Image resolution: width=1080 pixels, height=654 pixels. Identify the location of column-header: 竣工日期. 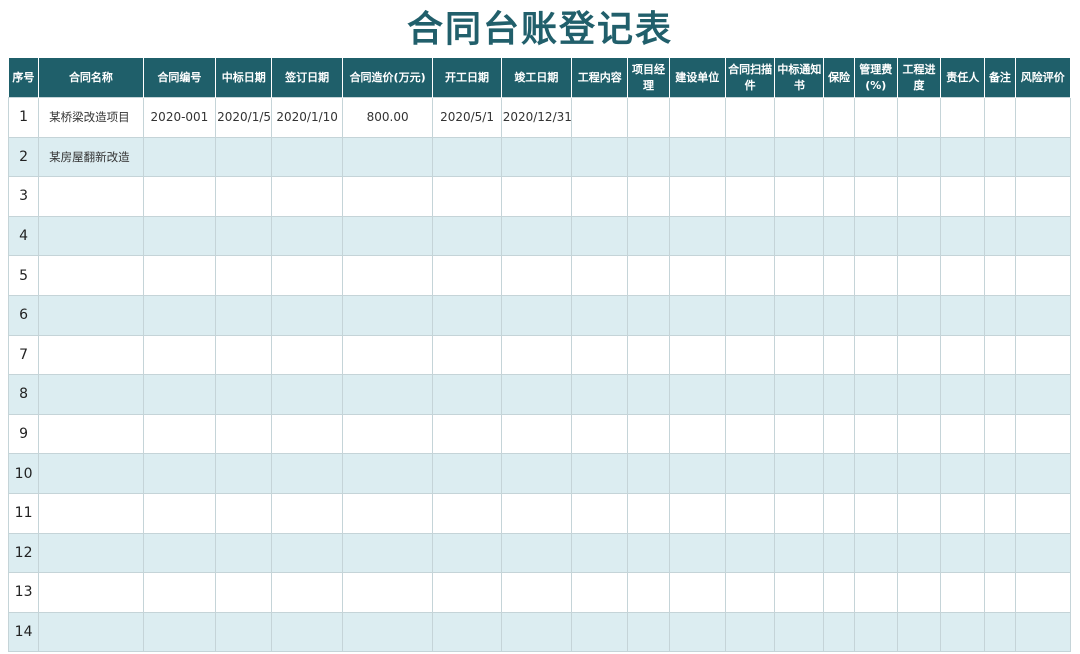
(537, 78).